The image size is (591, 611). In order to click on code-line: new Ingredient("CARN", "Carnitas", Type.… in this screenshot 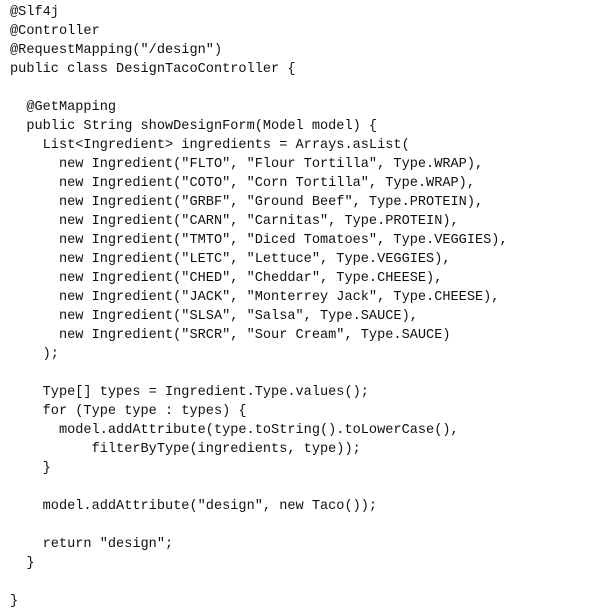, I will do `click(234, 221)`.